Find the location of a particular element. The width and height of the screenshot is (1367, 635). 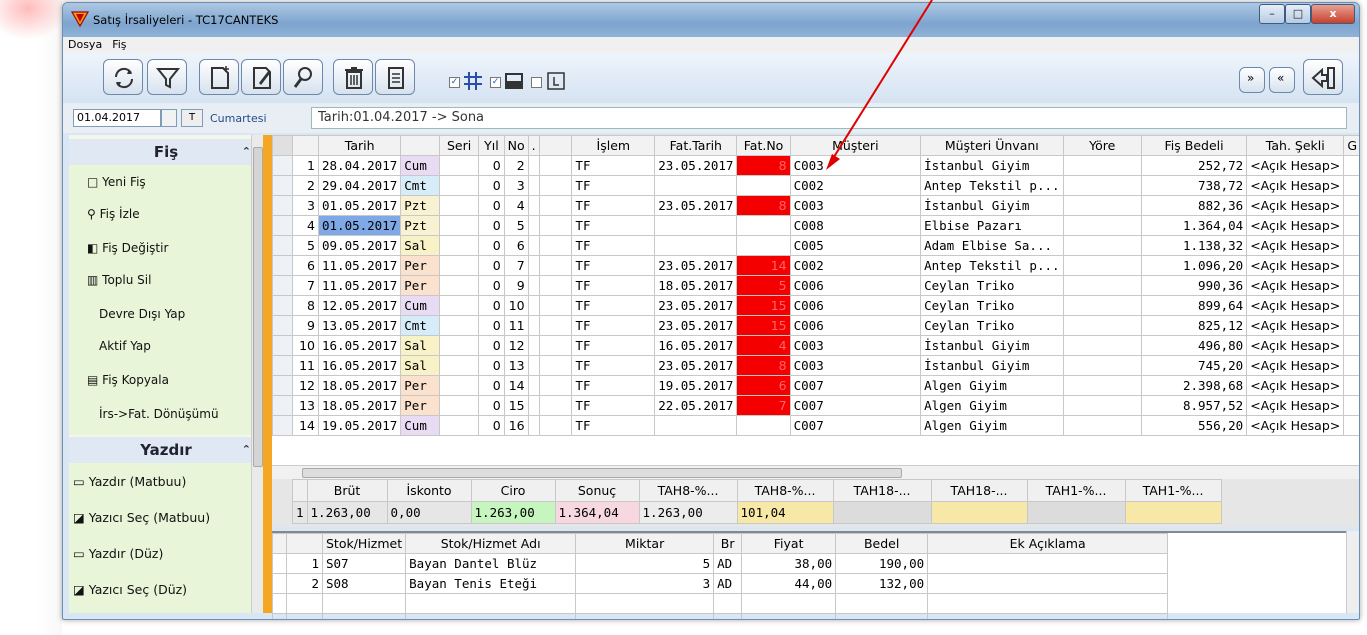

sidebar-item-fis-izle: ⚲ Fiş İzle is located at coordinates (166, 214).